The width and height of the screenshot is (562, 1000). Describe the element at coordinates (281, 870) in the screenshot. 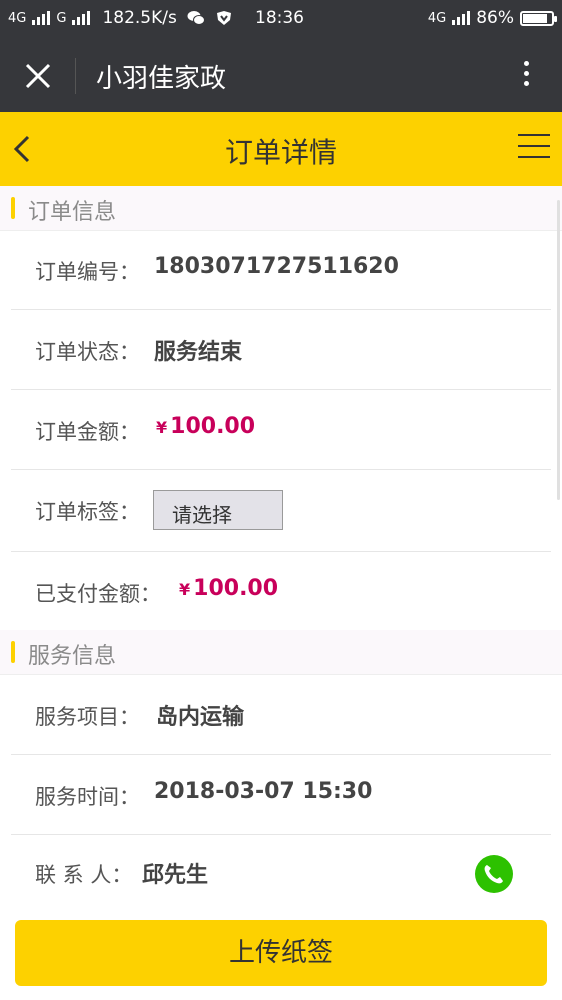

I see `contact-row: 联 系 人： 邱先生` at that location.